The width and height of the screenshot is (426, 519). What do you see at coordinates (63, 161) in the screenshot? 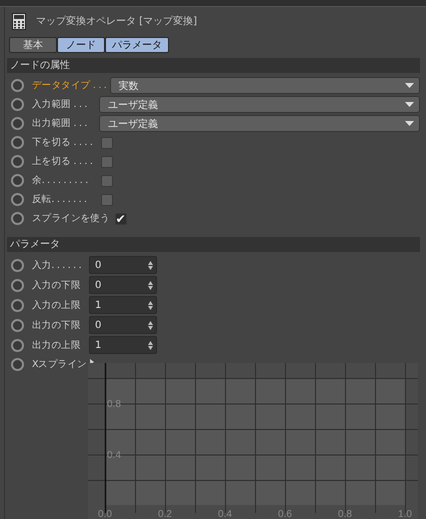
I see `field-label: 上を切る . . . .` at bounding box center [63, 161].